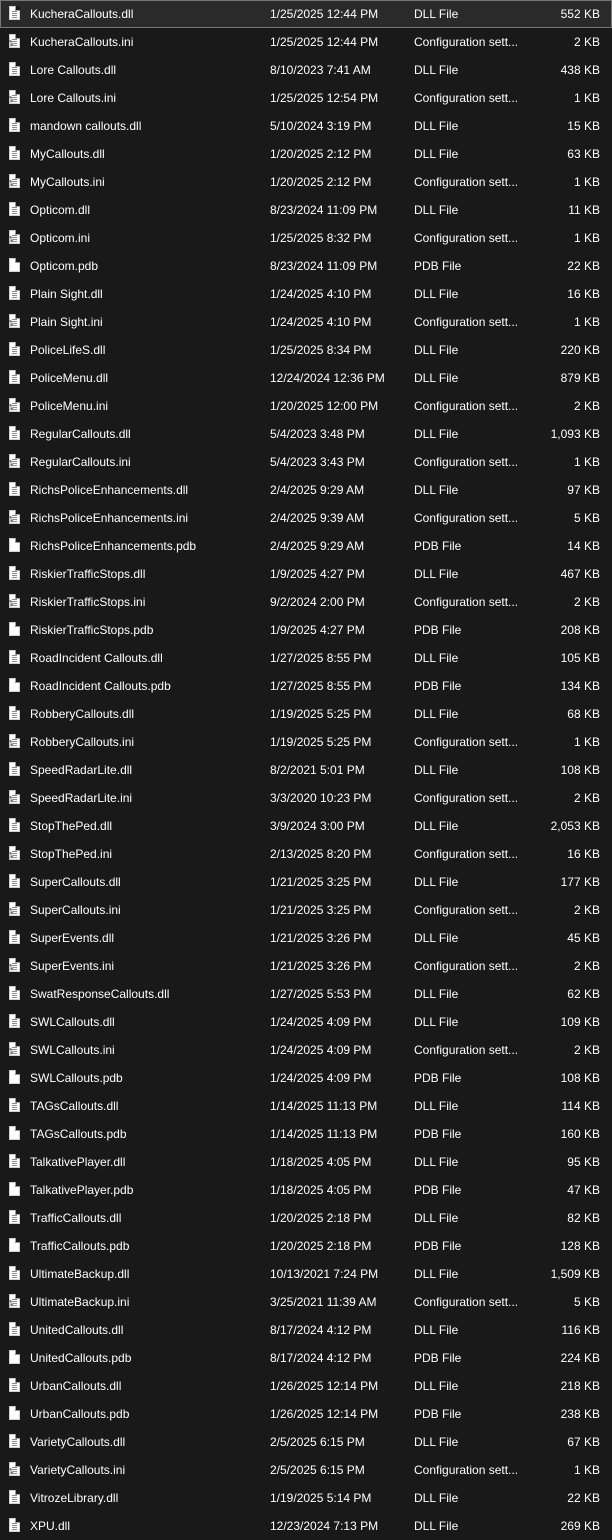 The image size is (612, 1540). Describe the element at coordinates (76, 1078) in the screenshot. I see `file-name: SWLCallouts.pdb` at that location.